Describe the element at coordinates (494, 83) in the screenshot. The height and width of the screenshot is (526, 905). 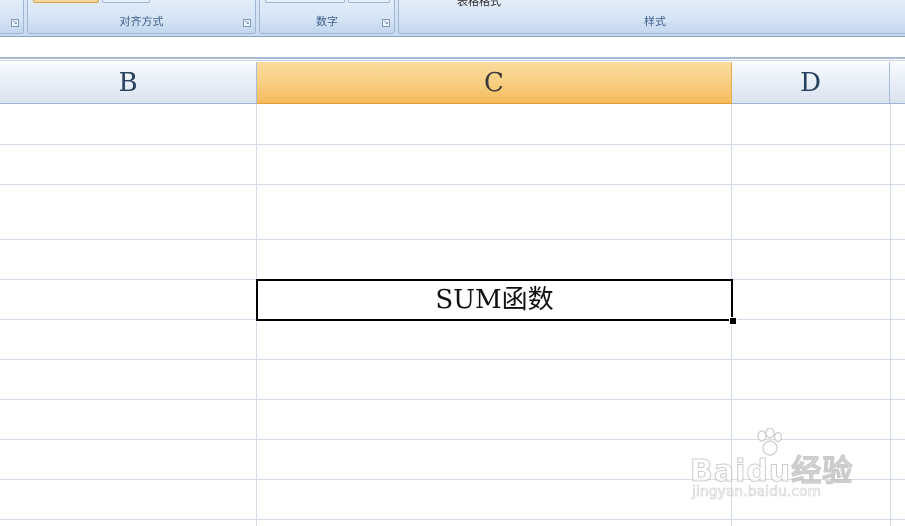
I see `column-header-c: C` at that location.